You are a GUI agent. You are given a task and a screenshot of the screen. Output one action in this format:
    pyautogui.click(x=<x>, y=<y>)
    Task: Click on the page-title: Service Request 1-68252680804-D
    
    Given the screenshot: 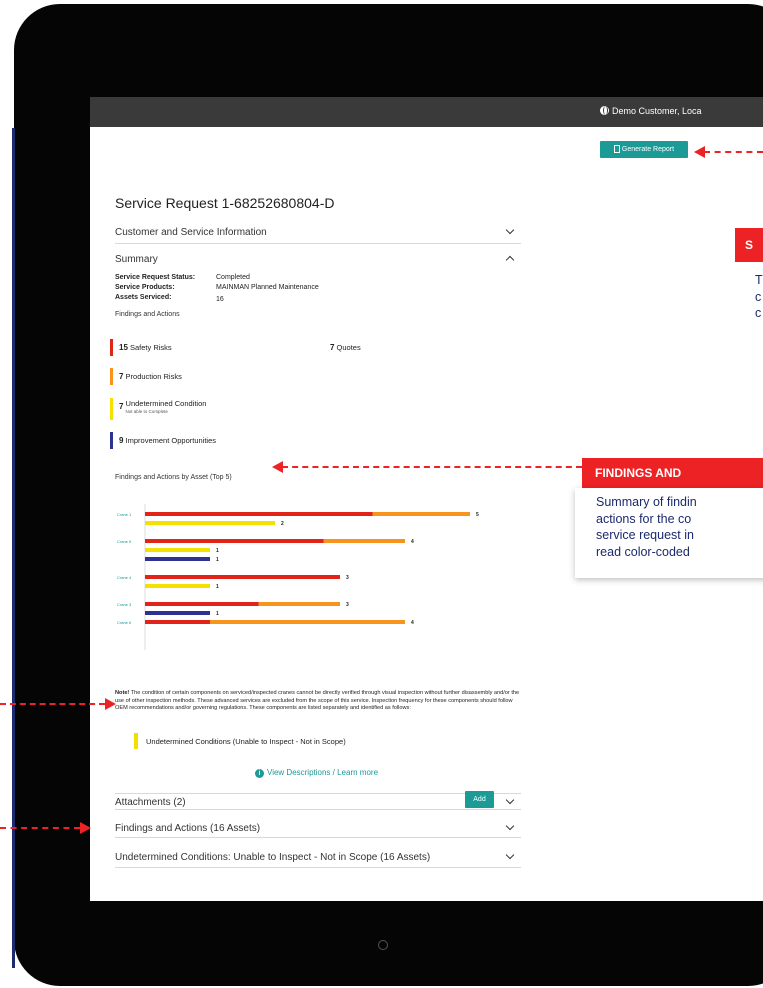 What is the action you would take?
    pyautogui.click(x=225, y=203)
    